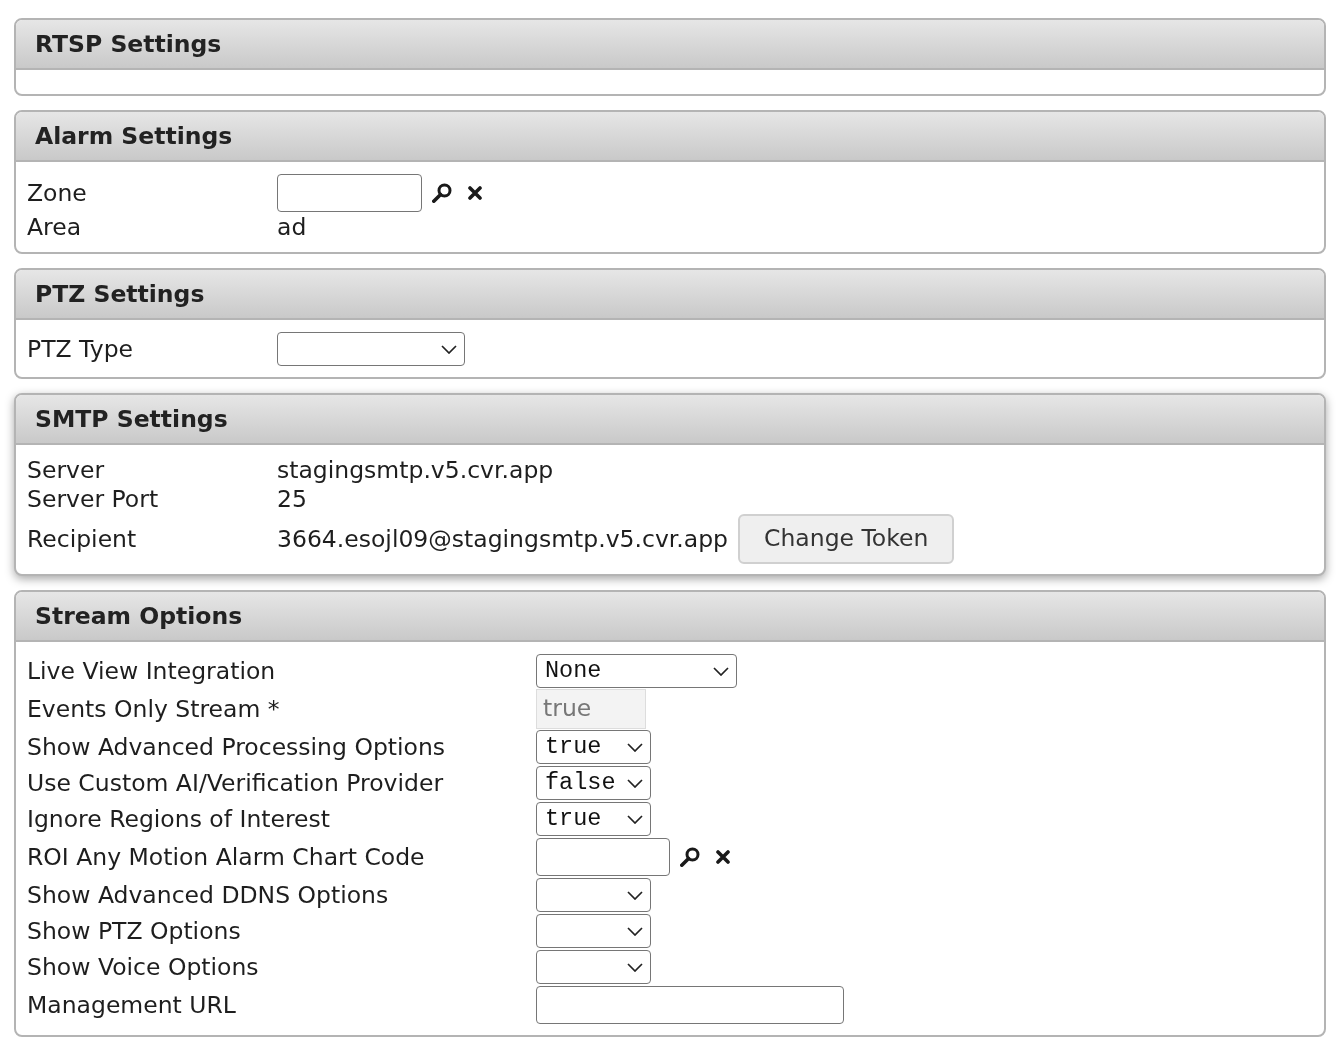 The width and height of the screenshot is (1338, 1060). Describe the element at coordinates (55, 227) in the screenshot. I see `field-label: Area` at that location.